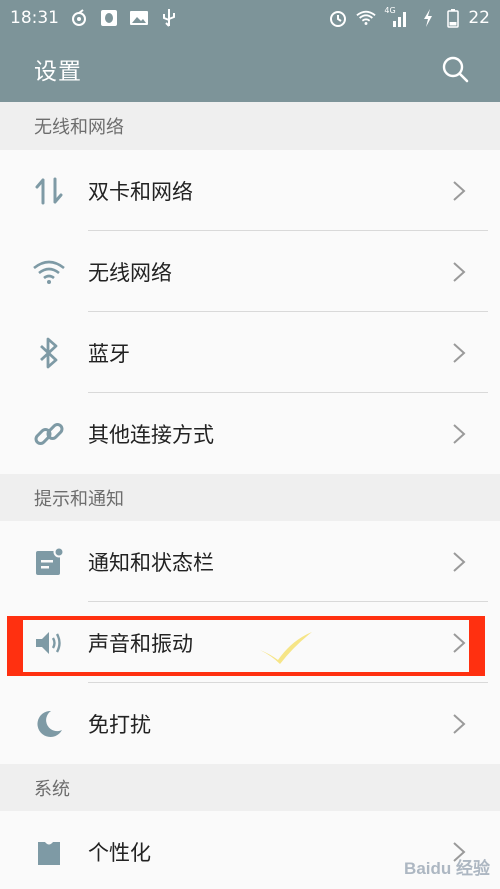  What do you see at coordinates (338, 18) in the screenshot?
I see `alarm-icon` at bounding box center [338, 18].